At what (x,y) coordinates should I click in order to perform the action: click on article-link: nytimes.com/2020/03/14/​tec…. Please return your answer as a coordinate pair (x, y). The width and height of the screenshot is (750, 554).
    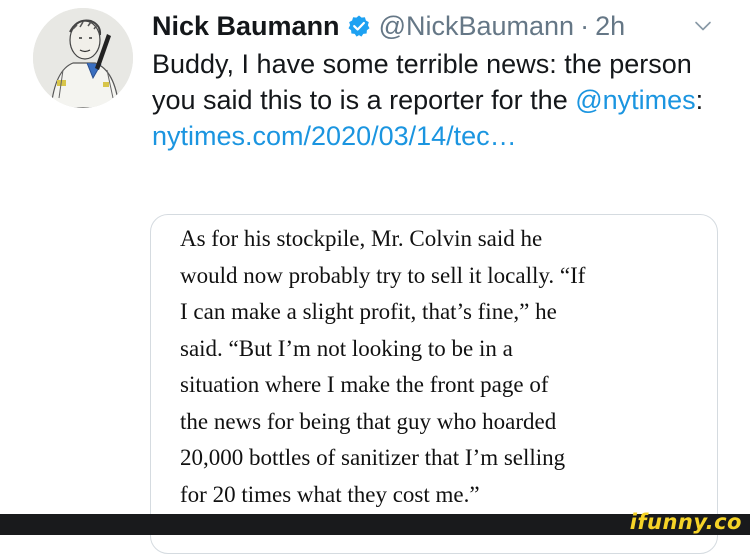
    Looking at the image, I should click on (334, 136).